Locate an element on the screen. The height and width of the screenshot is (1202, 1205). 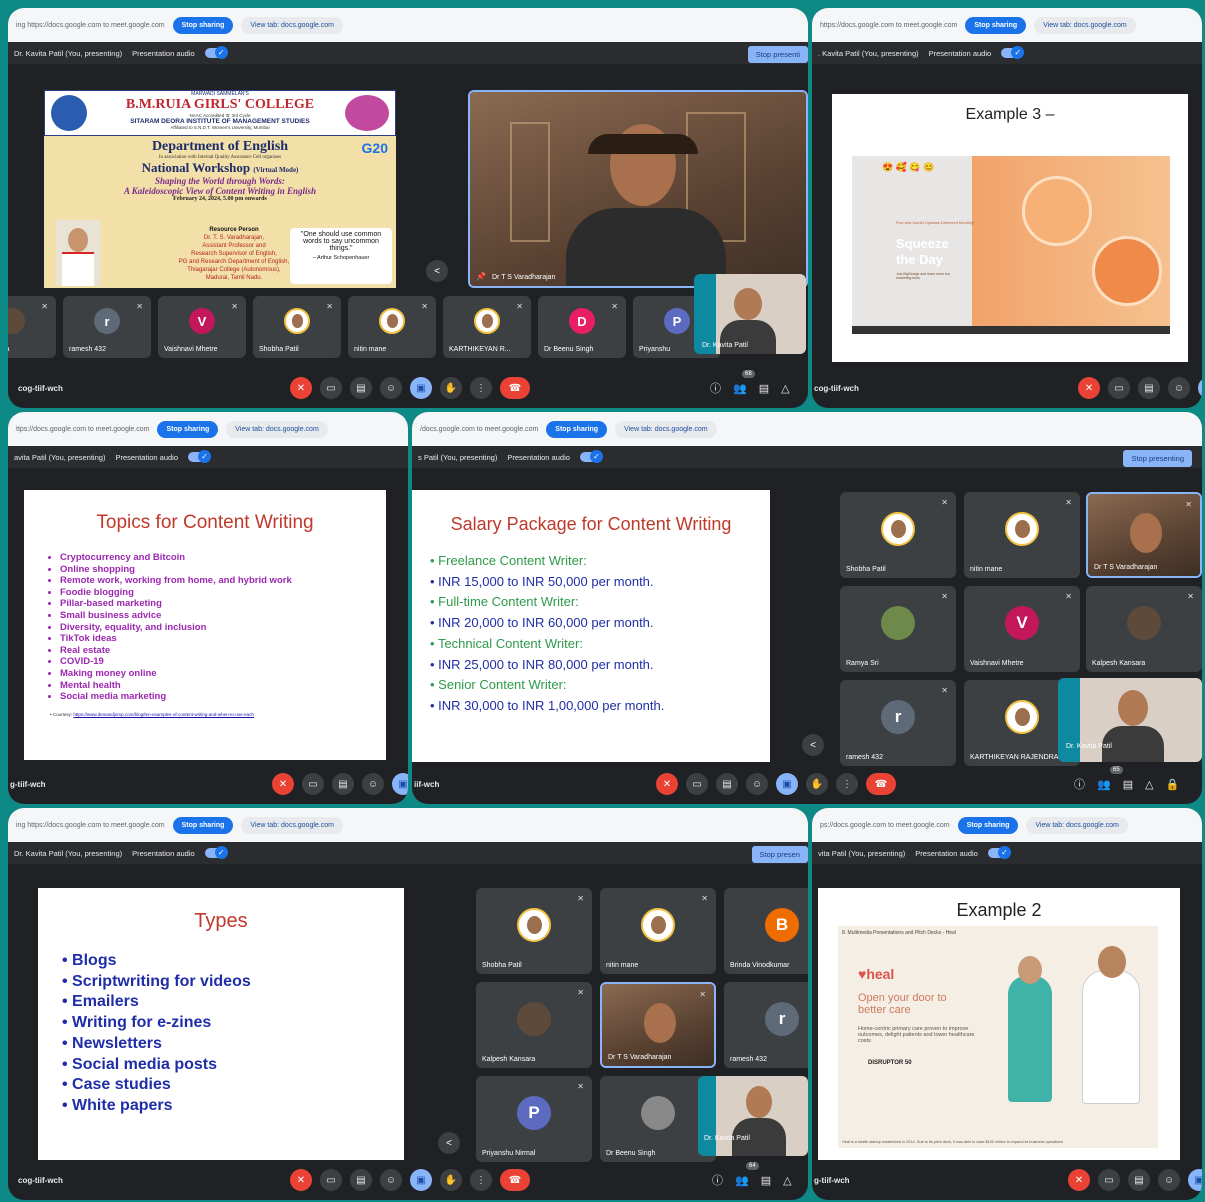
participant-tile: D ✕ Dr Beenu Singh is located at coordinates (582, 327).